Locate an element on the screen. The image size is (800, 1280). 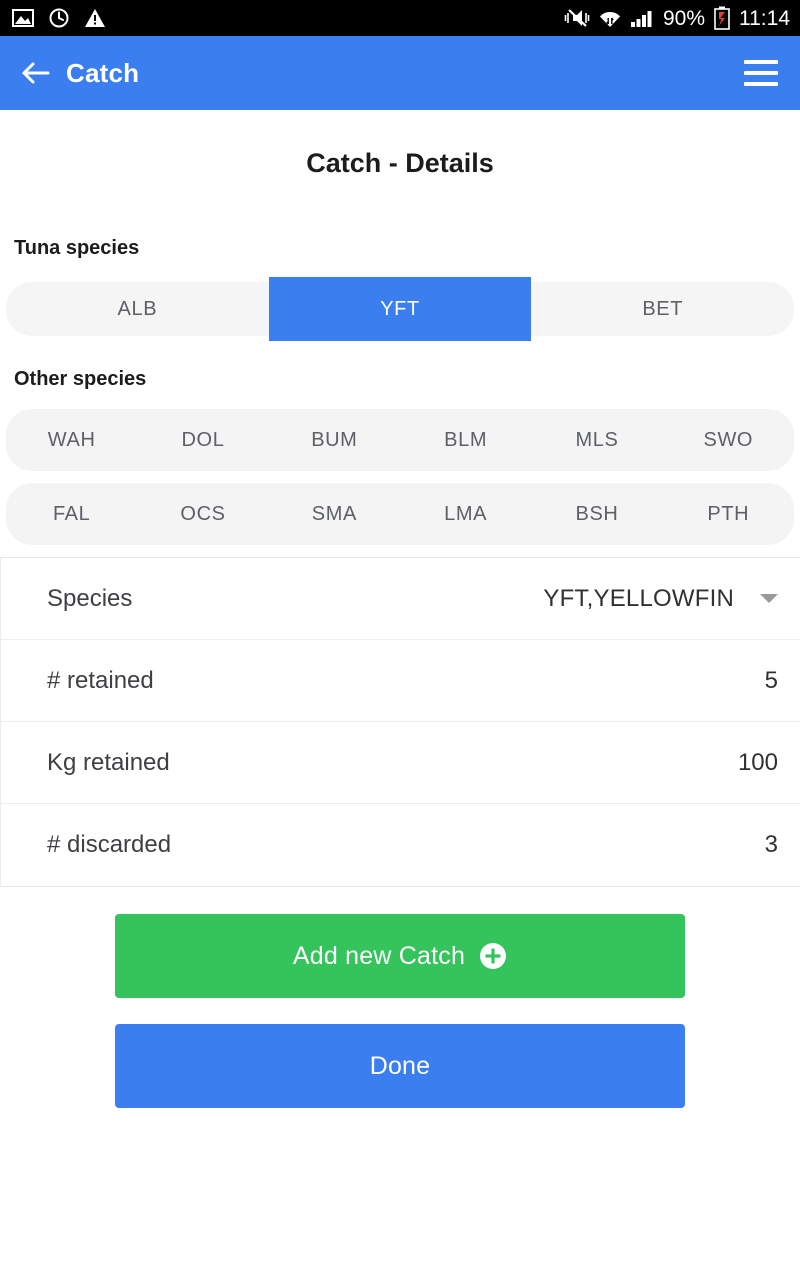
tuna-option-yft: YFT is located at coordinates (400, 309).